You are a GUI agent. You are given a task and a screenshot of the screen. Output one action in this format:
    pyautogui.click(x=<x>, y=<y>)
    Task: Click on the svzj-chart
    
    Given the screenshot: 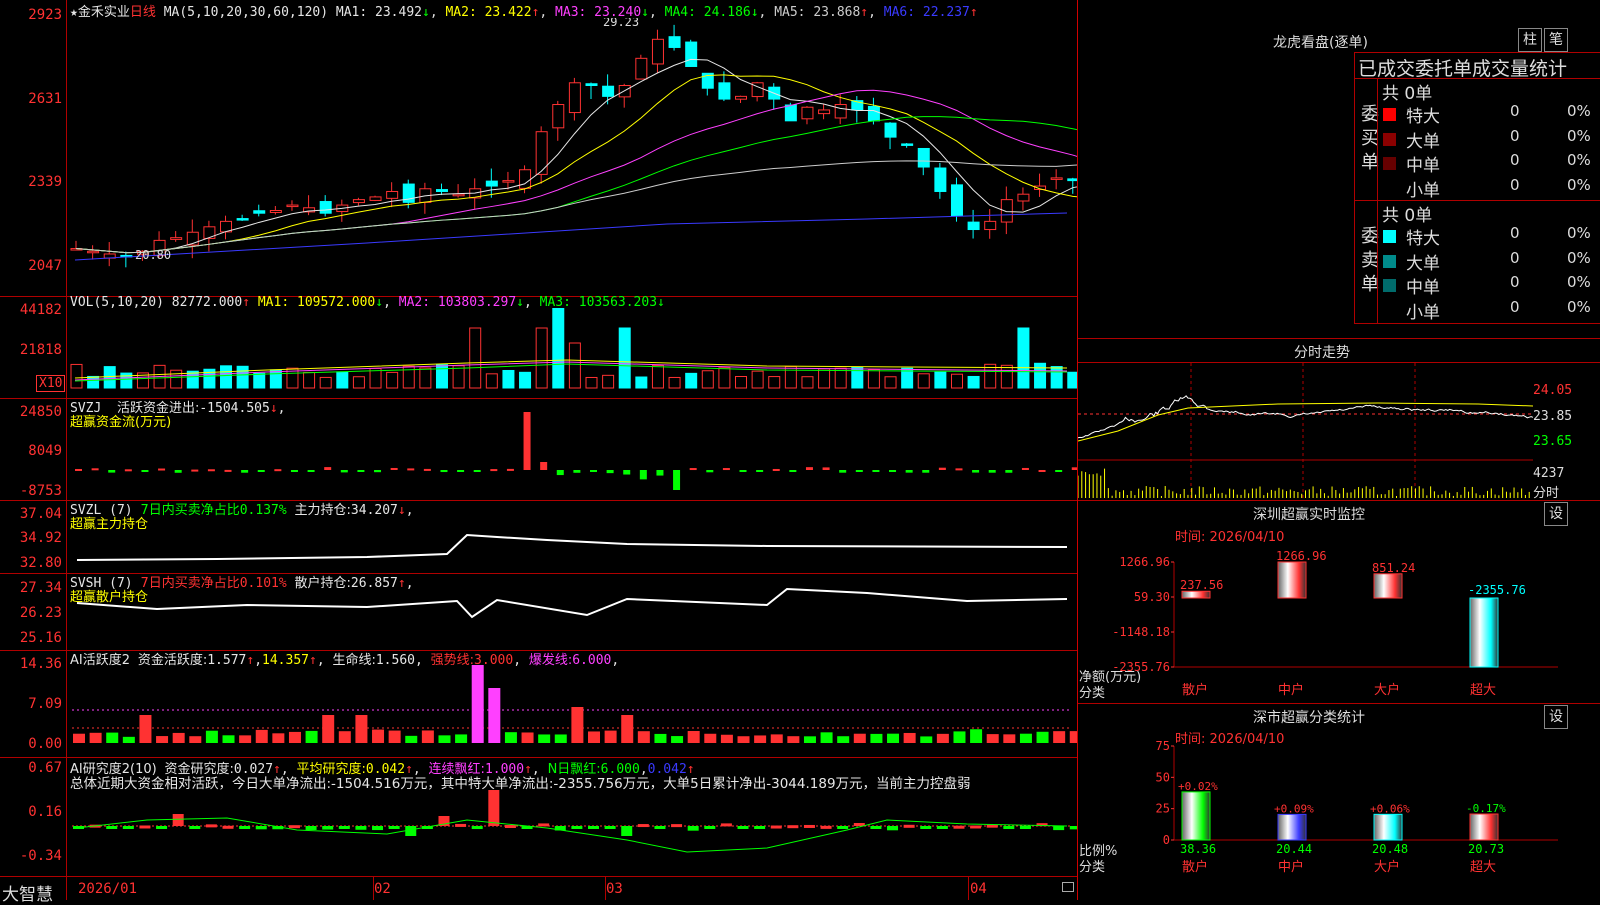 What is the action you would take?
    pyautogui.click(x=572, y=450)
    